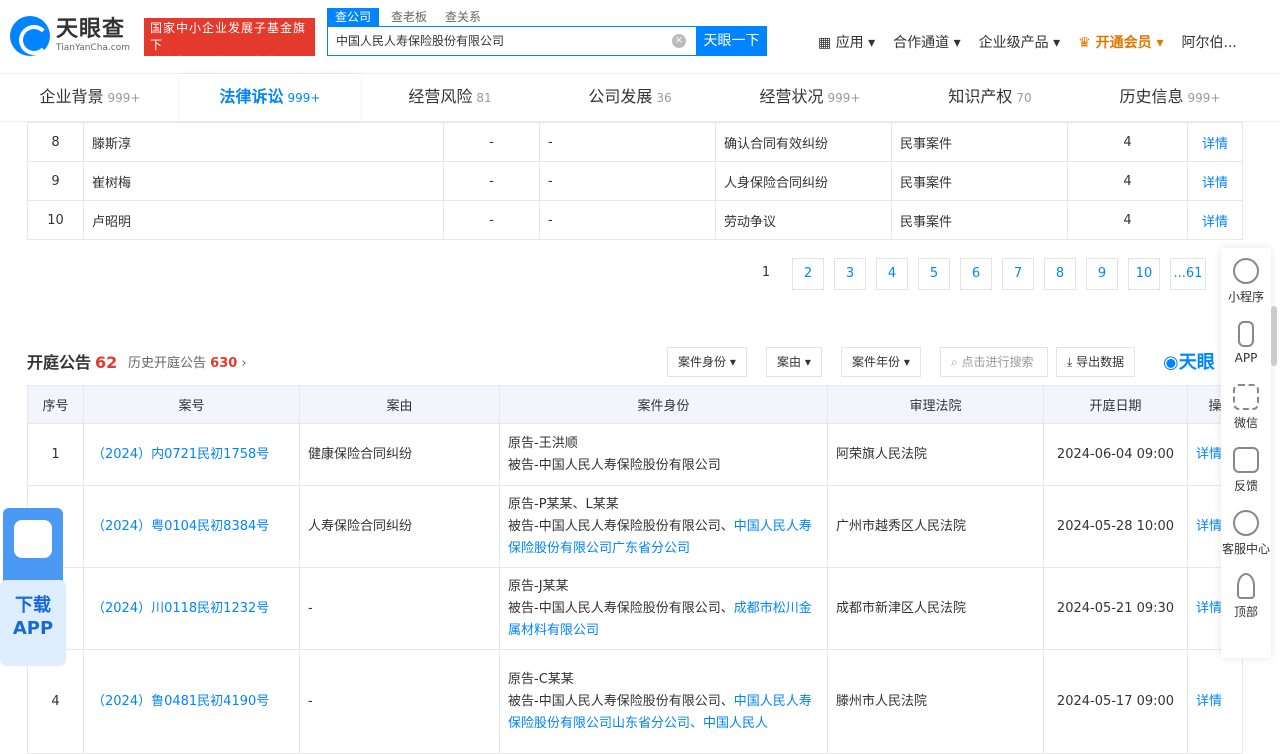  I want to click on party-name: 滕斯淳, so click(263, 142).